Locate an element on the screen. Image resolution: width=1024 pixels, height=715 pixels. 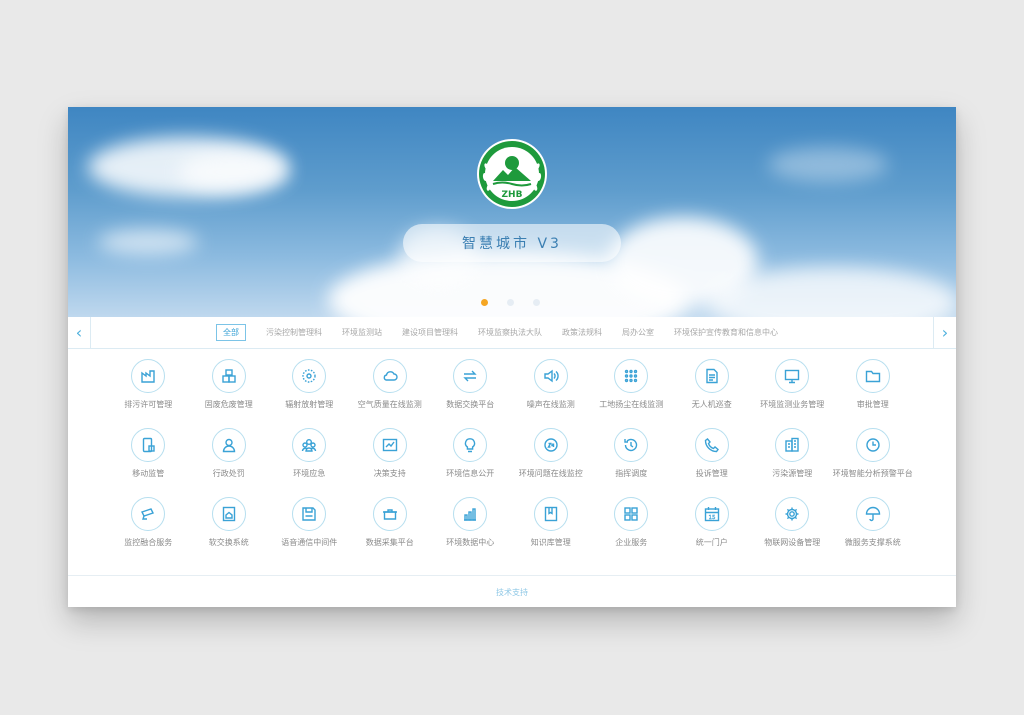
app-label: 环境数据中心 is located at coordinates (470, 542).